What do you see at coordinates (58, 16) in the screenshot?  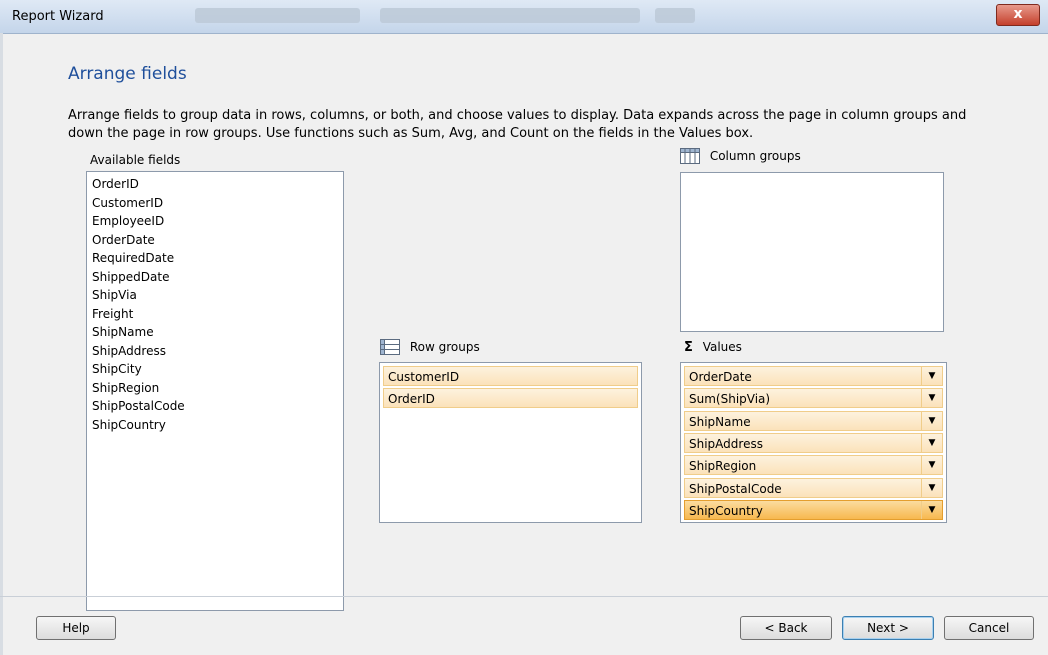 I see `window-title: Report Wizard` at bounding box center [58, 16].